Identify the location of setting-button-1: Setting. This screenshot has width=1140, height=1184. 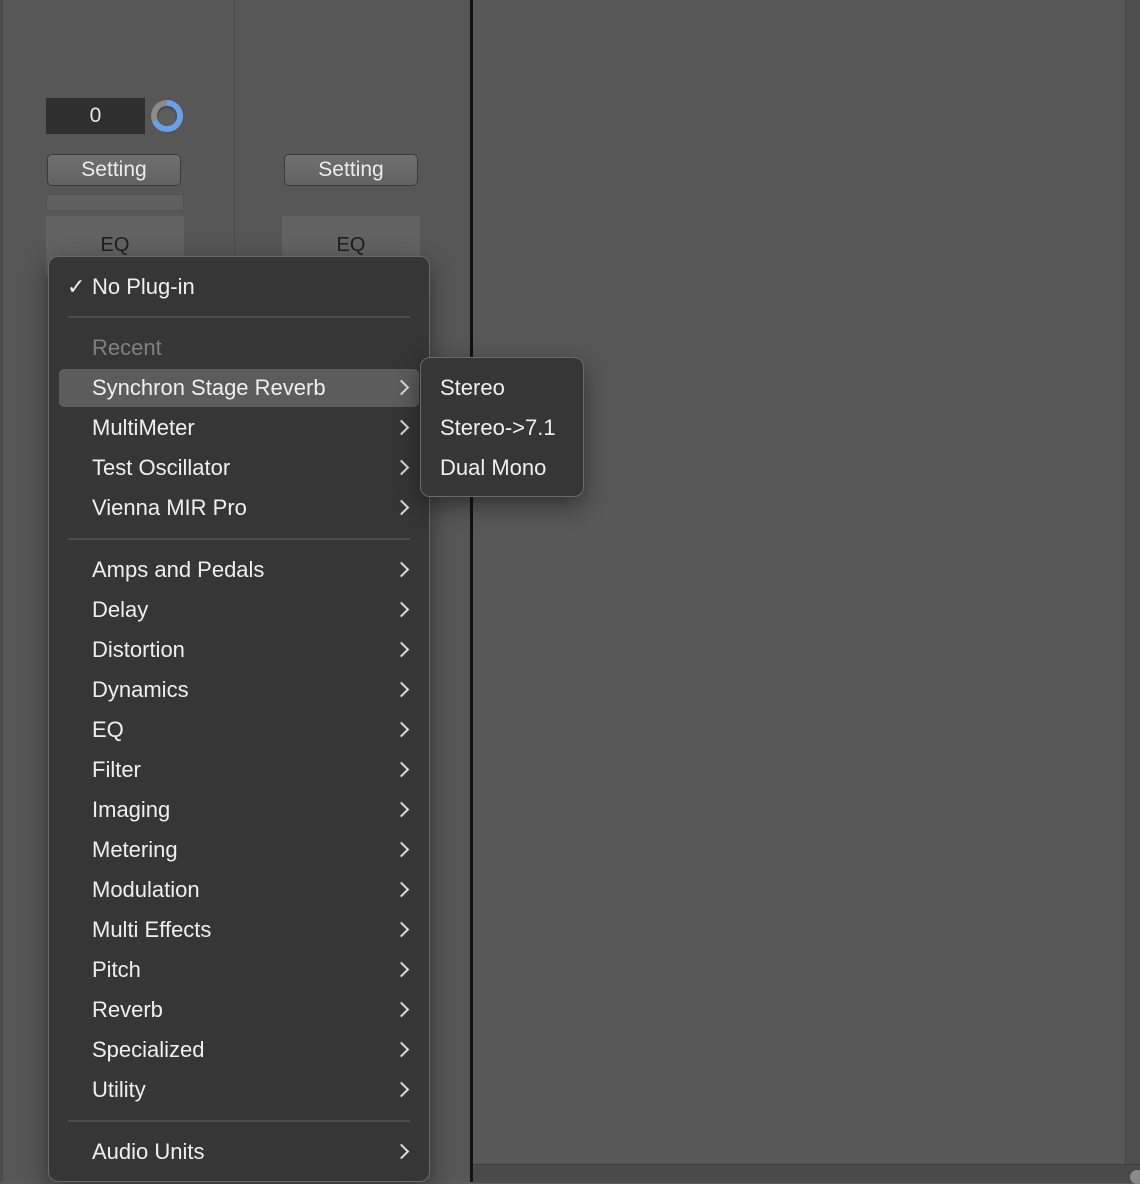
(114, 170).